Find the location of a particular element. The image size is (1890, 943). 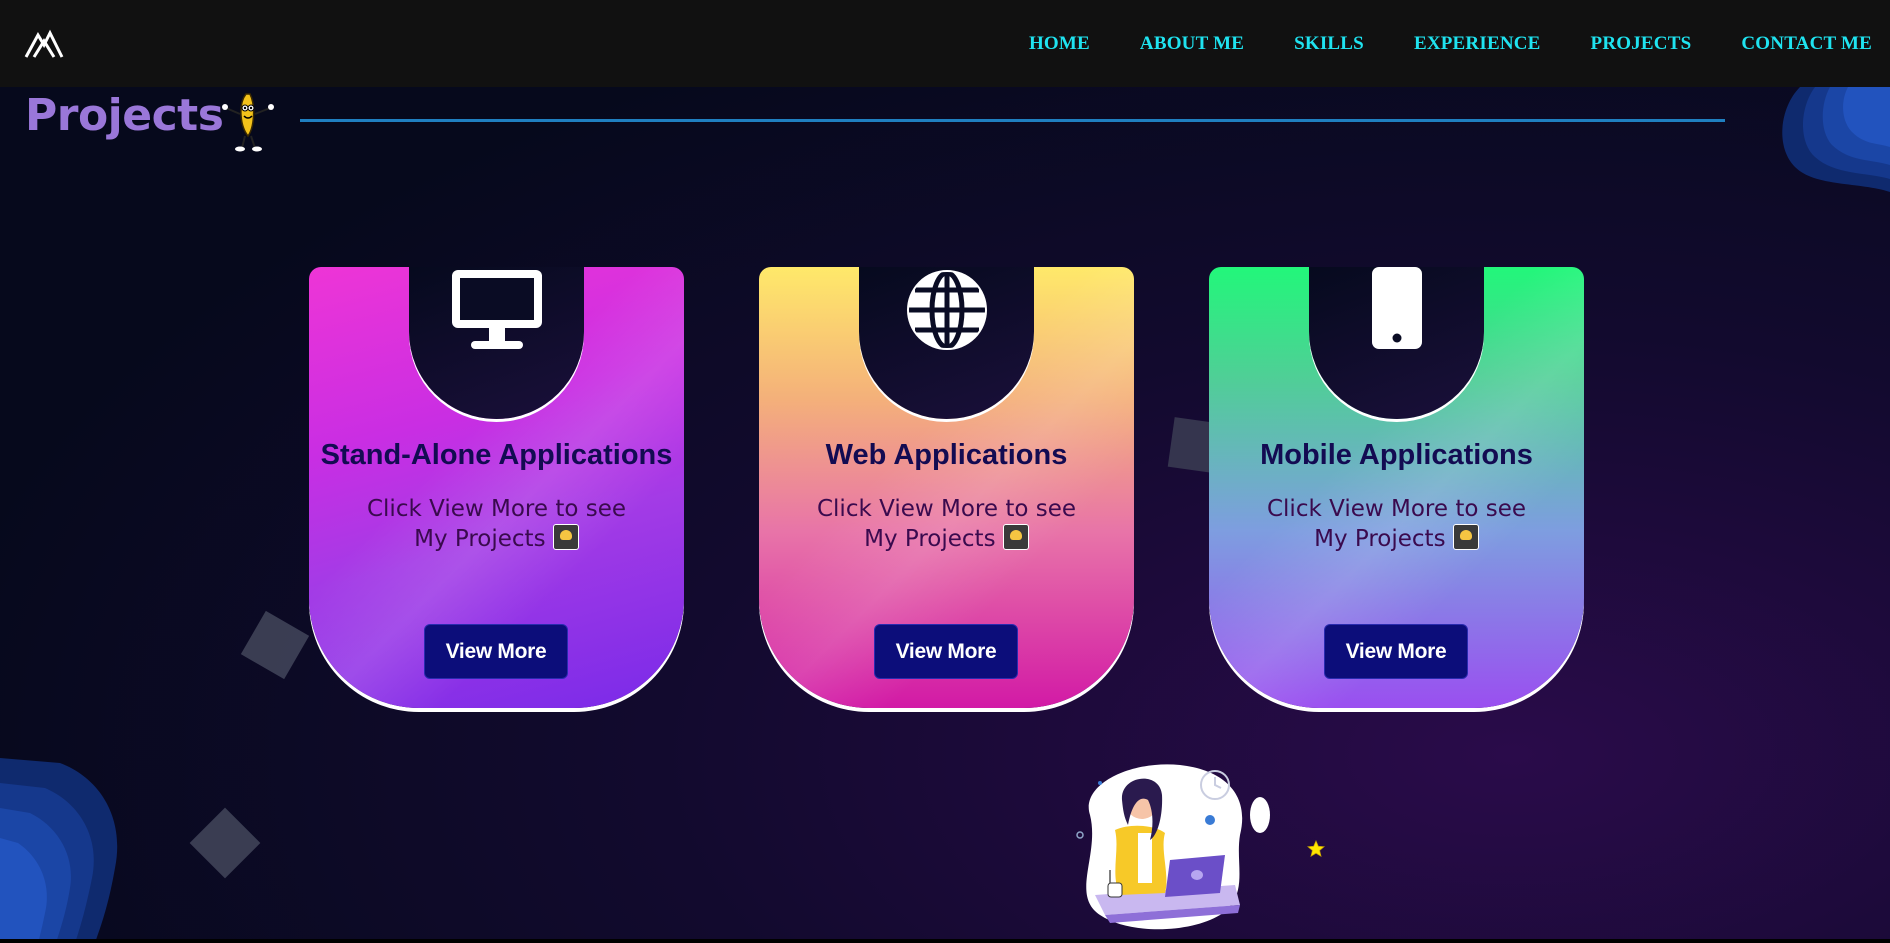

logo-icon is located at coordinates (44, 43).